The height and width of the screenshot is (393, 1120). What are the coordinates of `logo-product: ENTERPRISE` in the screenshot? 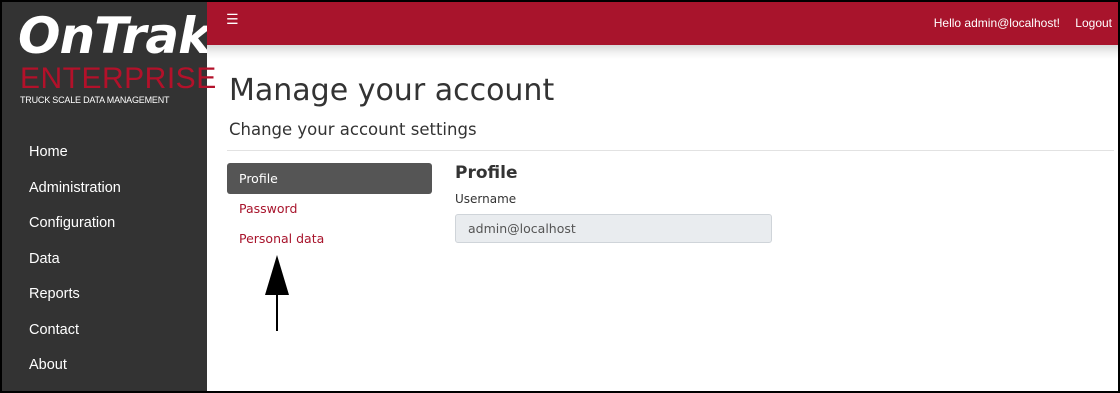 It's located at (118, 78).